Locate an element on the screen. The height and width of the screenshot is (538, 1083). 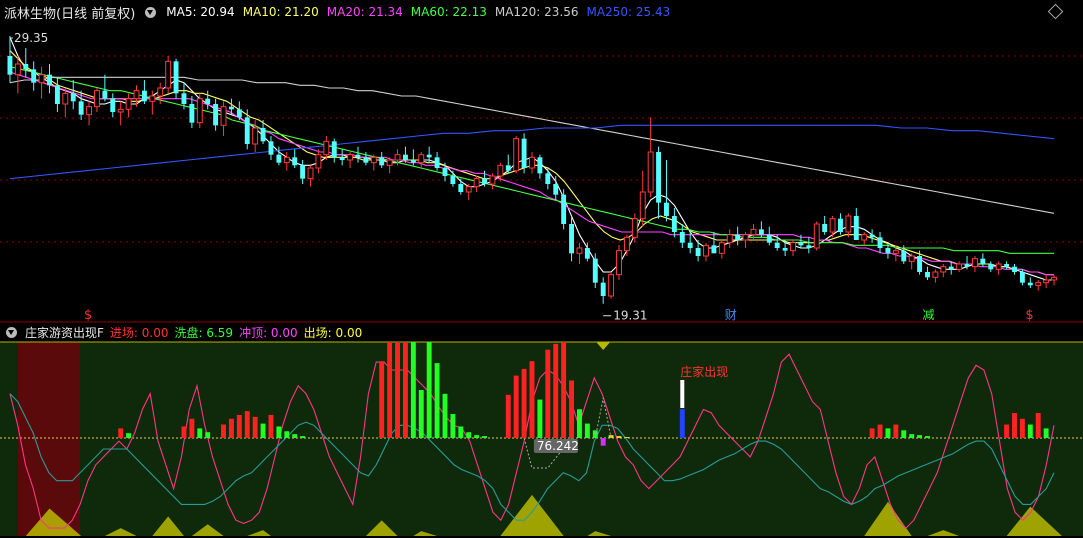
marker-dollar-2: $ is located at coordinates (1029, 315).